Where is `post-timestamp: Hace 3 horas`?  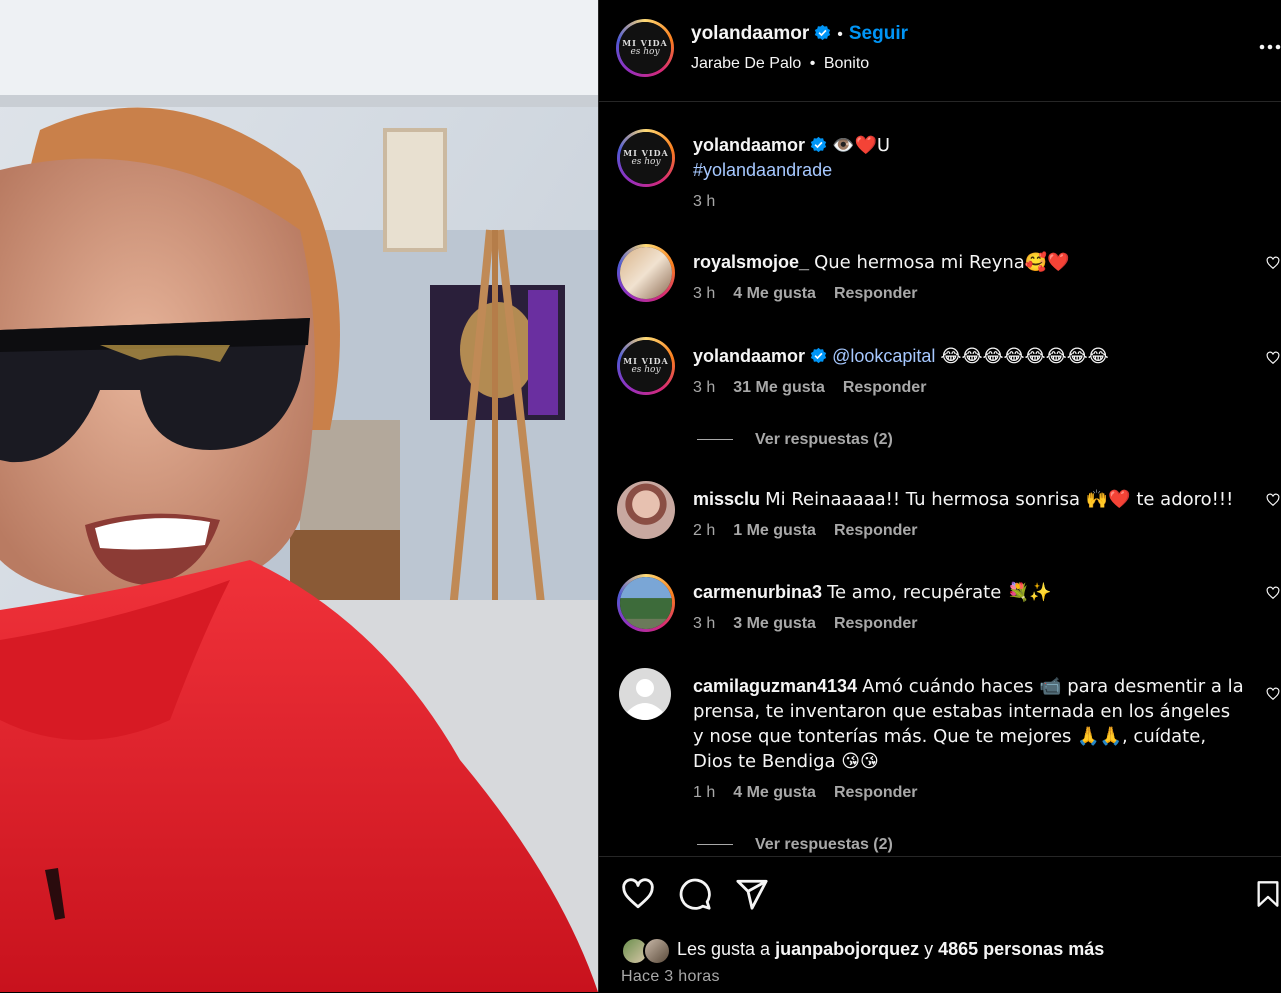 post-timestamp: Hace 3 horas is located at coordinates (670, 976).